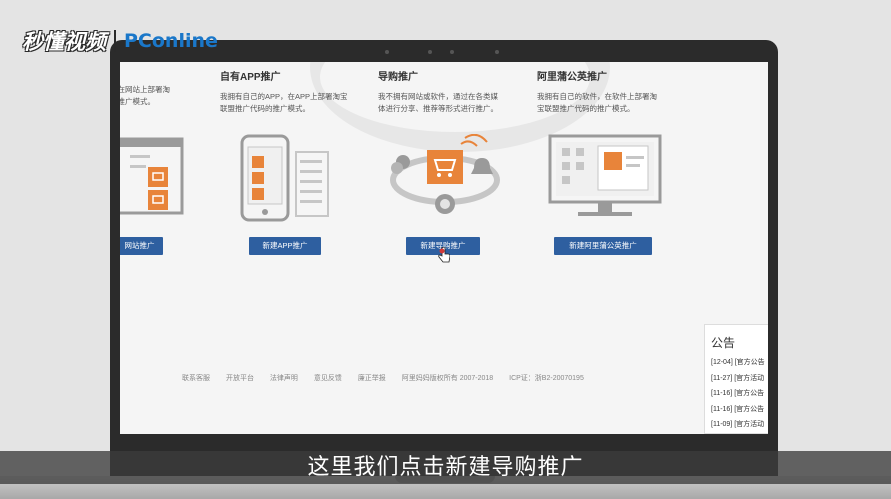 This screenshot has height=499, width=891. What do you see at coordinates (445, 174) in the screenshot?
I see `shopping-guide-illustration-icon` at bounding box center [445, 174].